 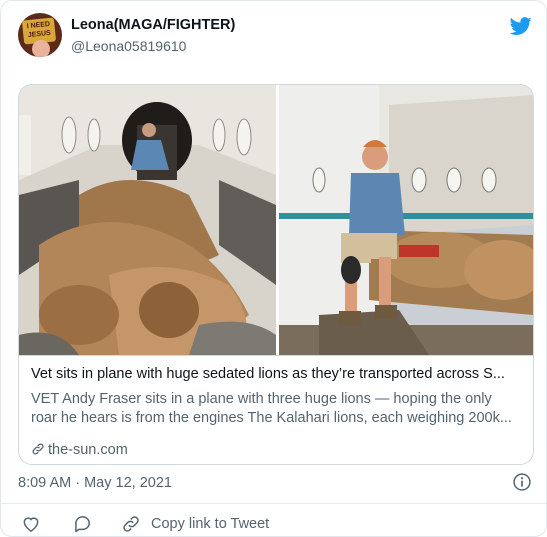 I want to click on info-icon, so click(x=522, y=482).